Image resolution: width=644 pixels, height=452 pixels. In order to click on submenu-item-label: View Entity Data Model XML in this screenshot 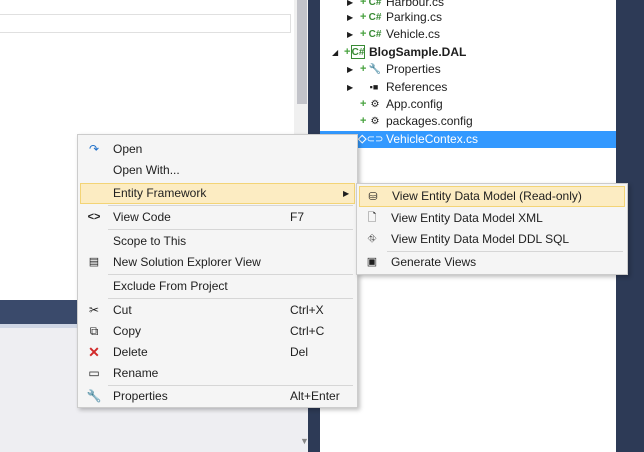, I will do `click(467, 218)`.